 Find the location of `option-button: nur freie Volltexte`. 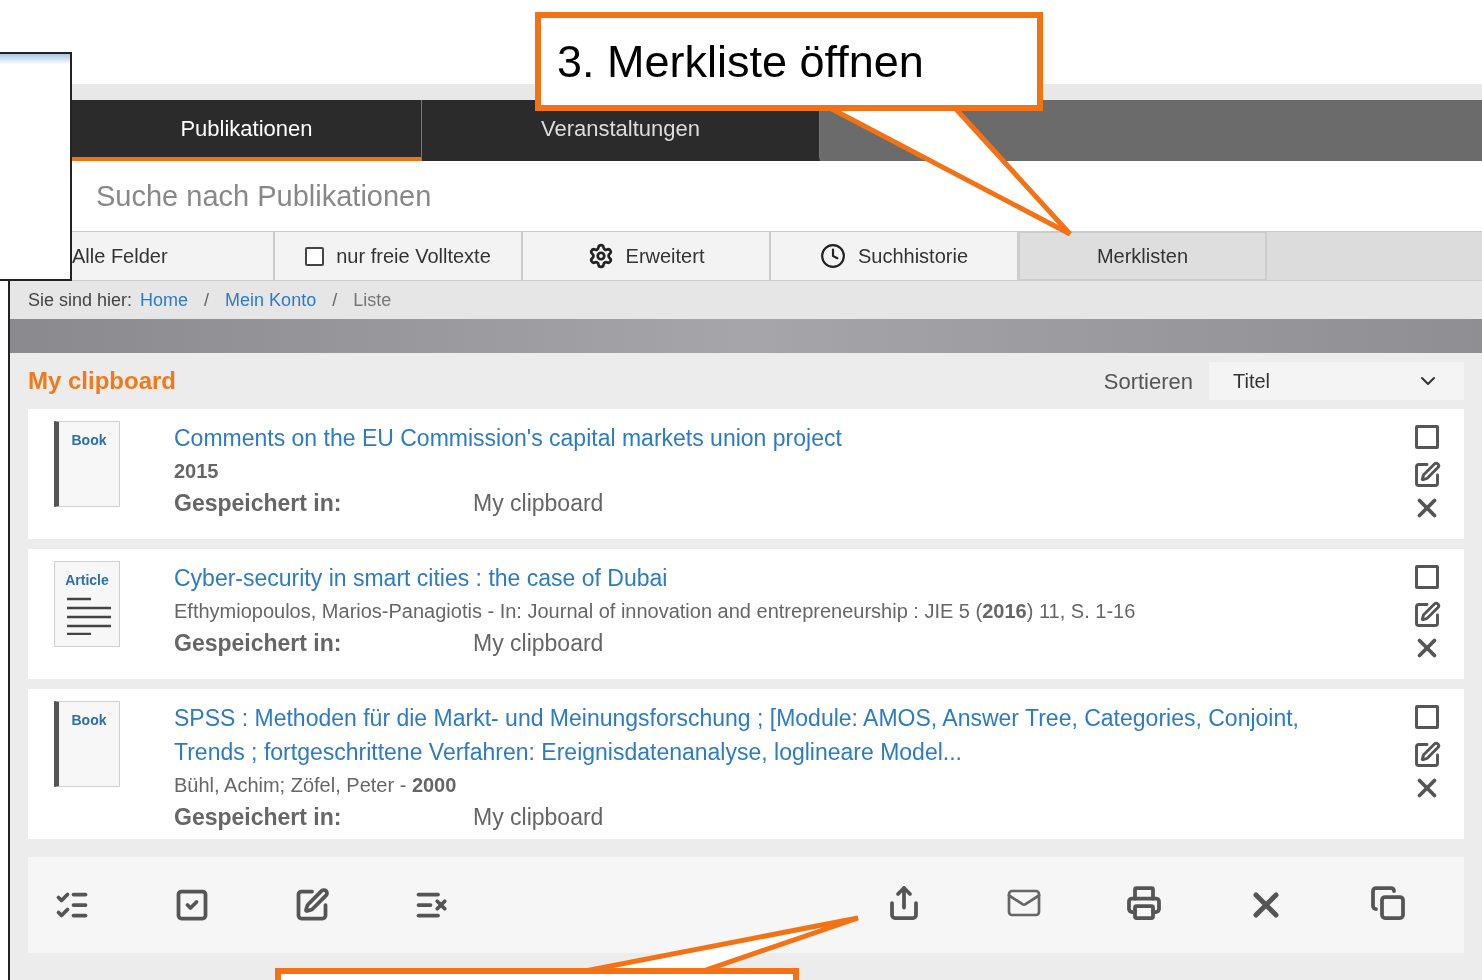

option-button: nur freie Volltexte is located at coordinates (399, 256).